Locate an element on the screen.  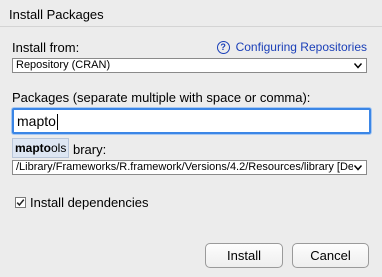
packages-input: mapto is located at coordinates (191, 121).